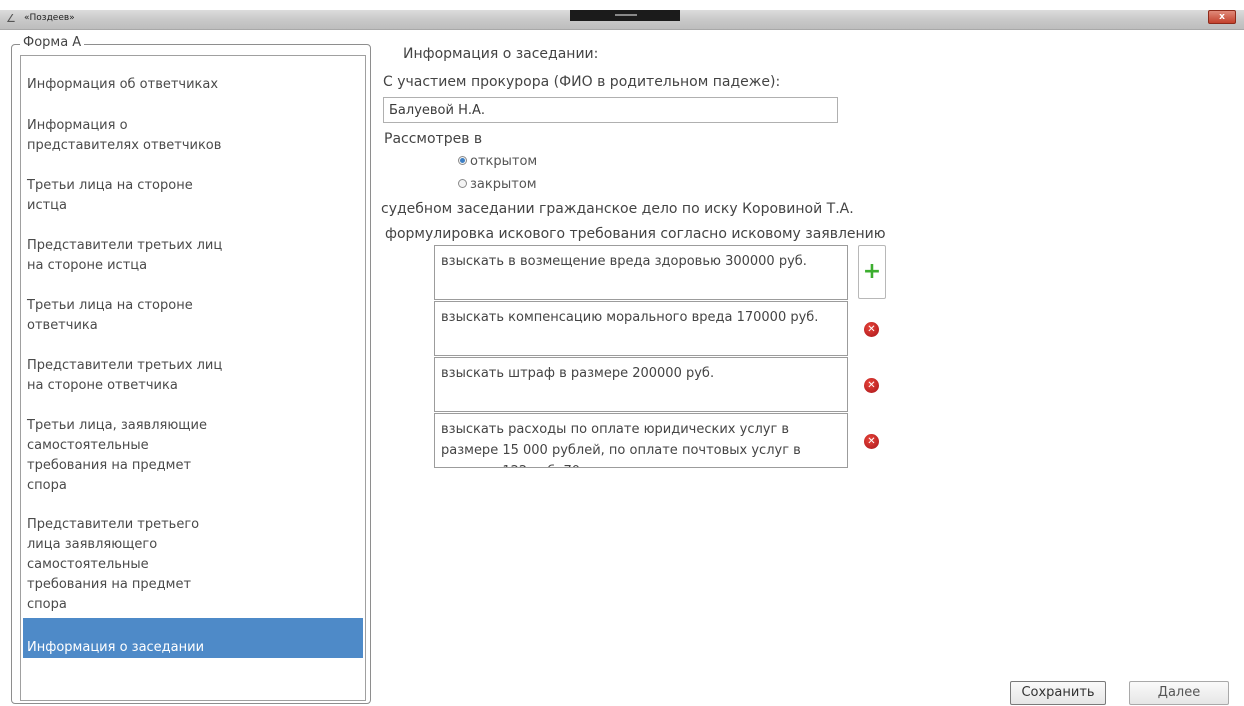 The image size is (1244, 706). I want to click on claim-textarea: взыскать штраф в размере 200000 руб., so click(641, 384).